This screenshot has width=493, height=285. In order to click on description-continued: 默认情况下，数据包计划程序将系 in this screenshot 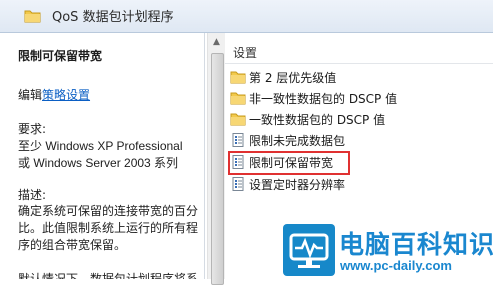, I will do `click(108, 275)`.